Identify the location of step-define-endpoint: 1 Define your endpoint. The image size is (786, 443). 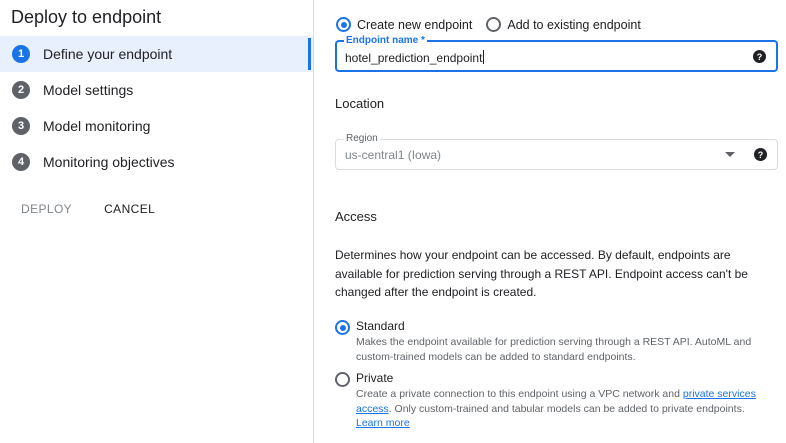
(156, 54).